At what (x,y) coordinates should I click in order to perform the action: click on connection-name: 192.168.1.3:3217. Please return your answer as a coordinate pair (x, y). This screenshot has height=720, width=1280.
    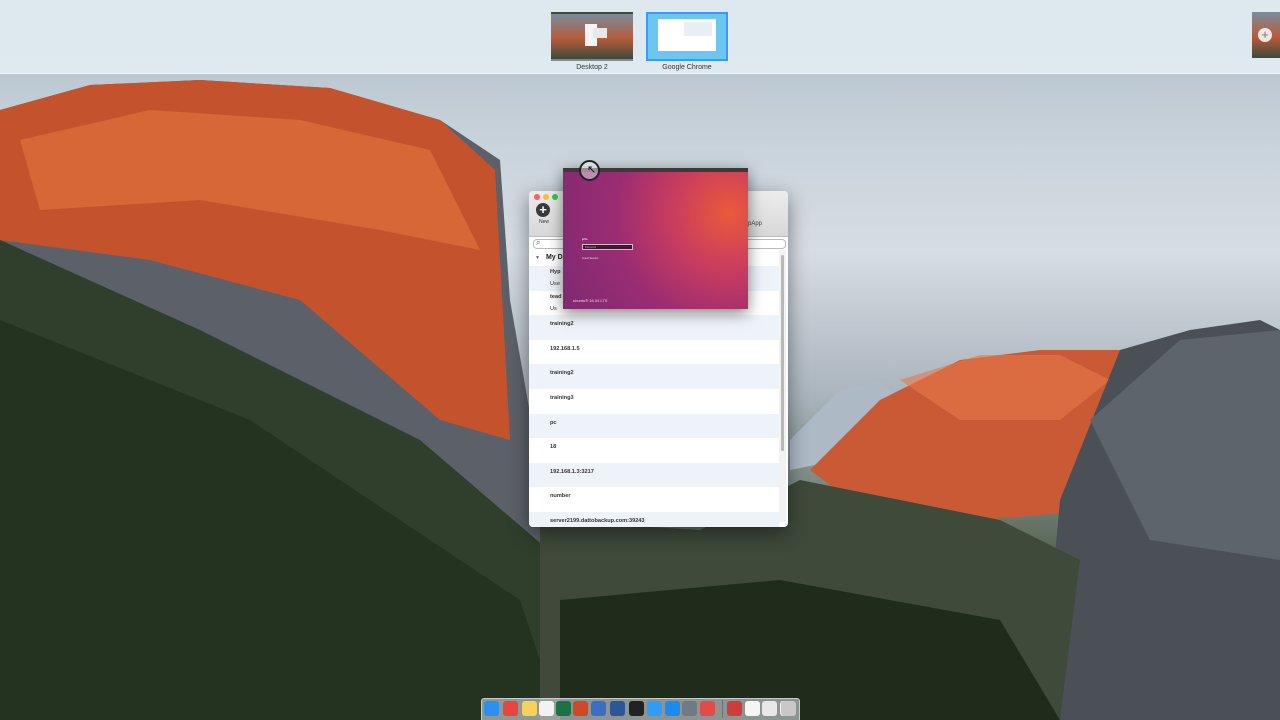
    Looking at the image, I should click on (572, 471).